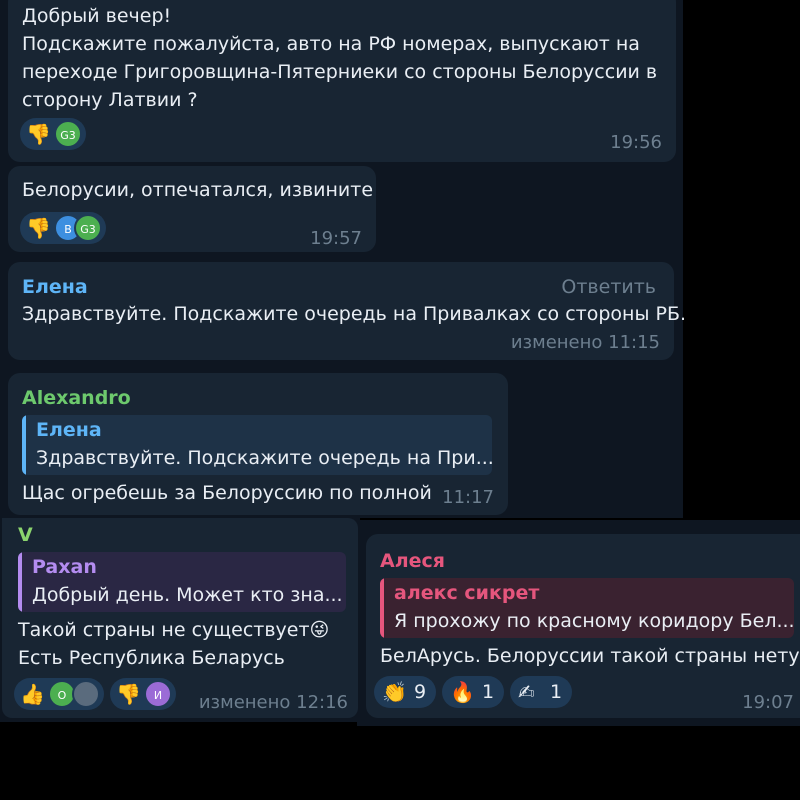 This screenshot has width=800, height=800. I want to click on quote-author: алекс сикрет, so click(467, 593).